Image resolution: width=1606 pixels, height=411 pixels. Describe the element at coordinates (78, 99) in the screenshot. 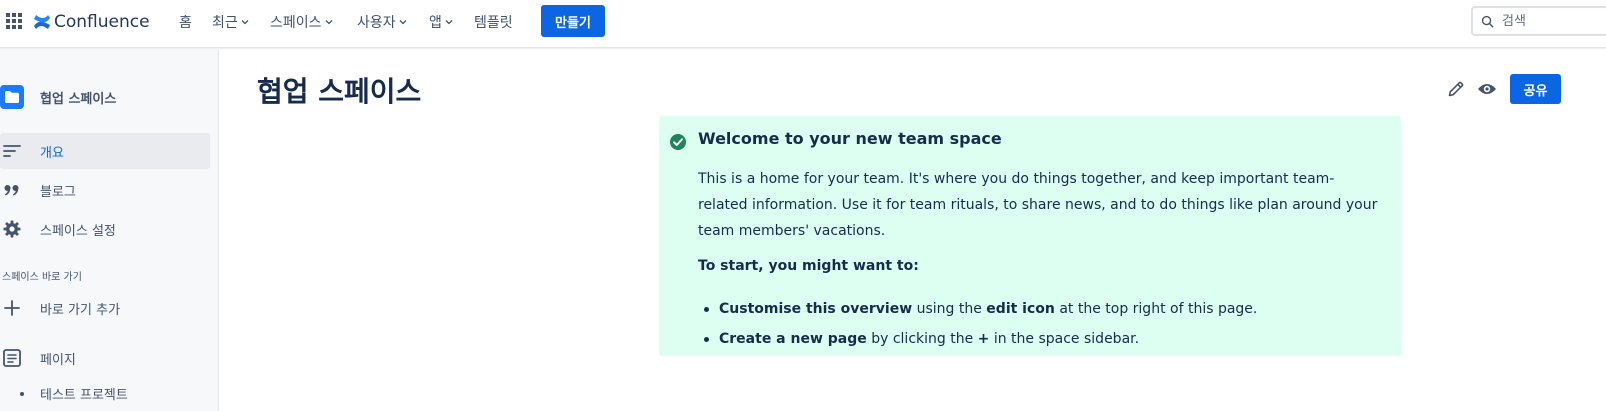

I see `space-name: 협업 스페이스` at that location.